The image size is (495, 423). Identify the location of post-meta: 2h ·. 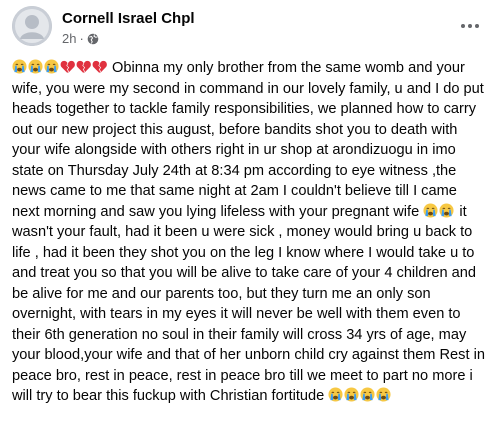
(80, 38).